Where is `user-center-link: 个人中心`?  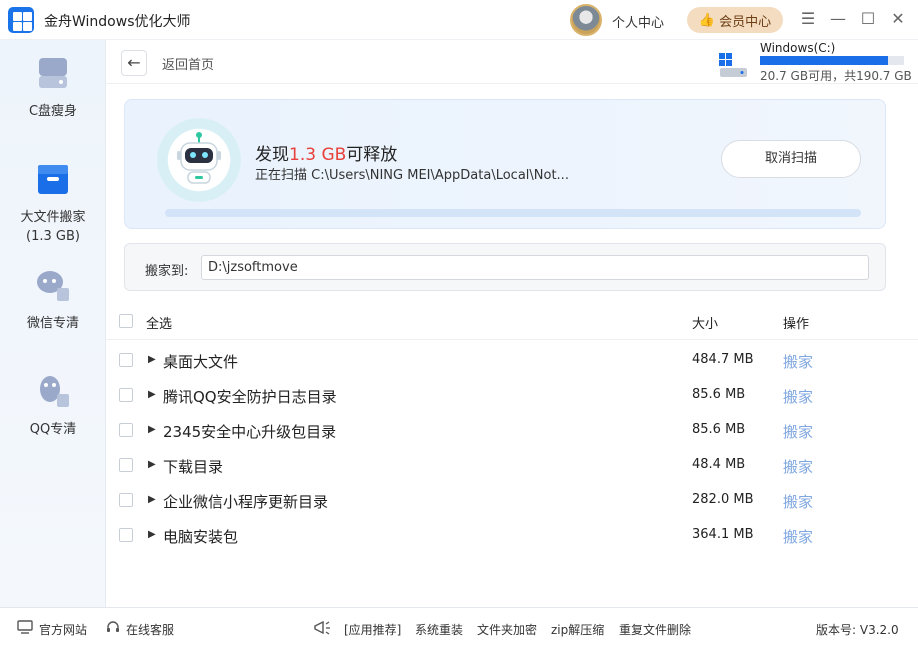 user-center-link: 个人中心 is located at coordinates (638, 21).